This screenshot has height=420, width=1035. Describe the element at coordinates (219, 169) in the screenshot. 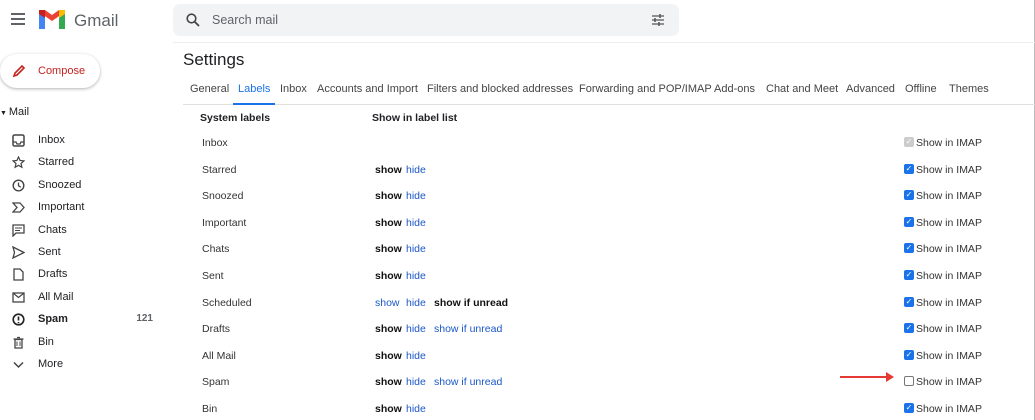

I see `label-name: Starred` at that location.